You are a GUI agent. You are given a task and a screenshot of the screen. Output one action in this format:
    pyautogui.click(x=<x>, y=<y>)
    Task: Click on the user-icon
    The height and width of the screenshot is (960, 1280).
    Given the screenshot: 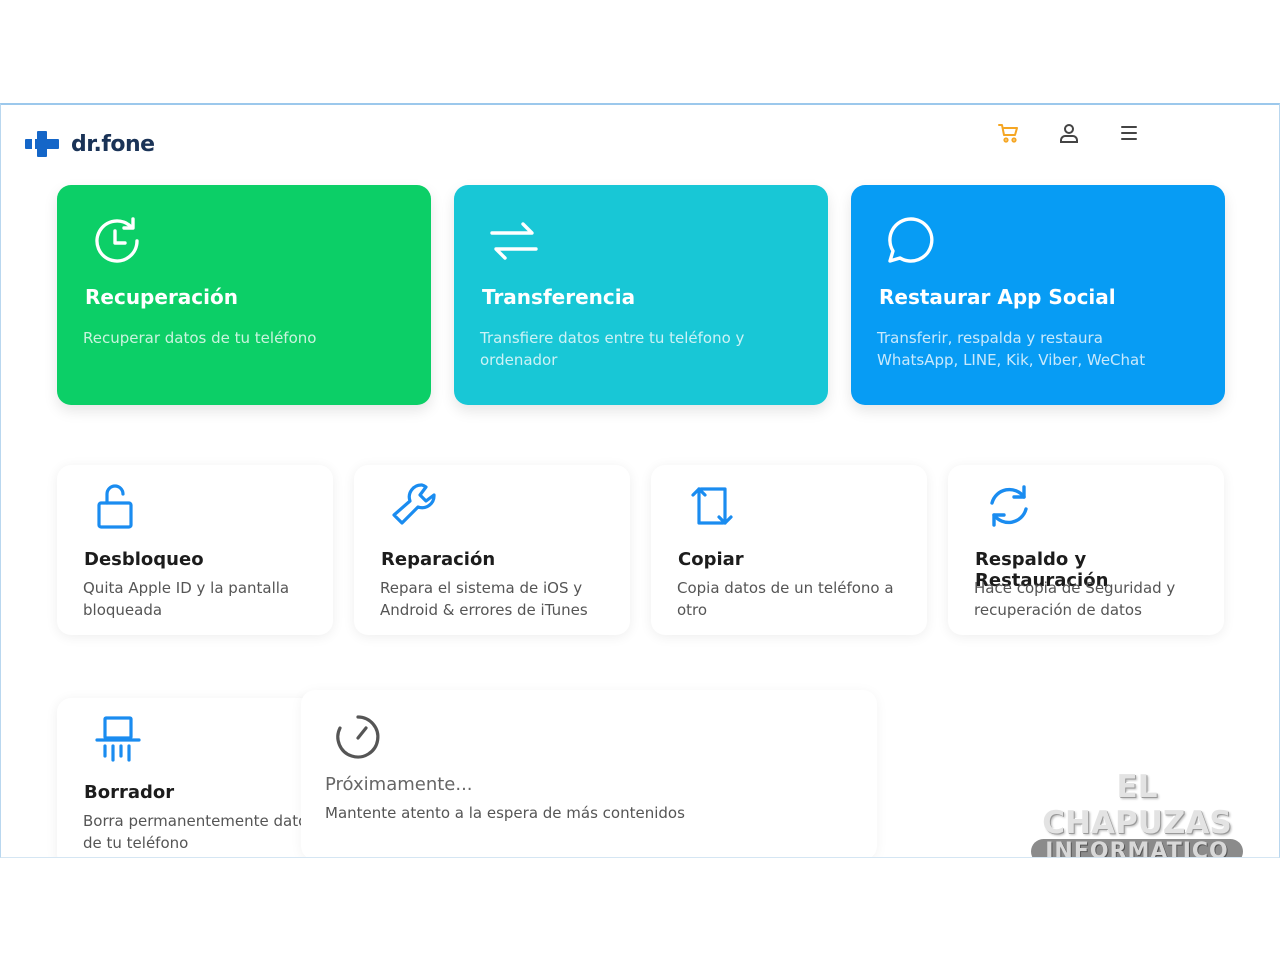 What is the action you would take?
    pyautogui.click(x=1069, y=133)
    